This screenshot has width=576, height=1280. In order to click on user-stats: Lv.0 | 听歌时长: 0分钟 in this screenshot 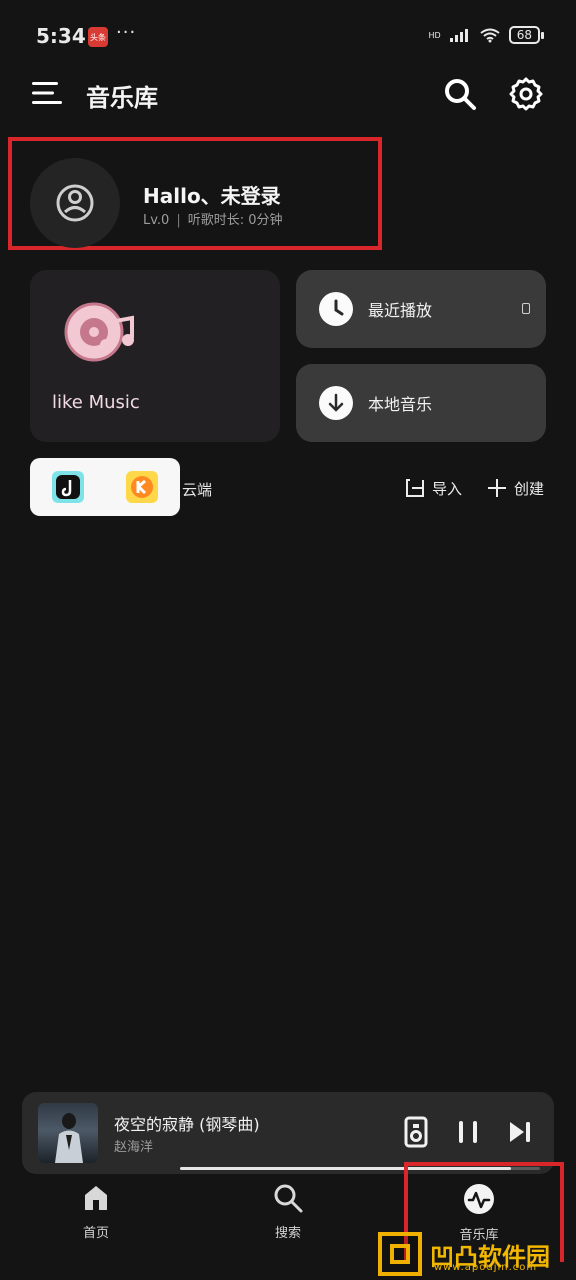, I will do `click(213, 218)`.